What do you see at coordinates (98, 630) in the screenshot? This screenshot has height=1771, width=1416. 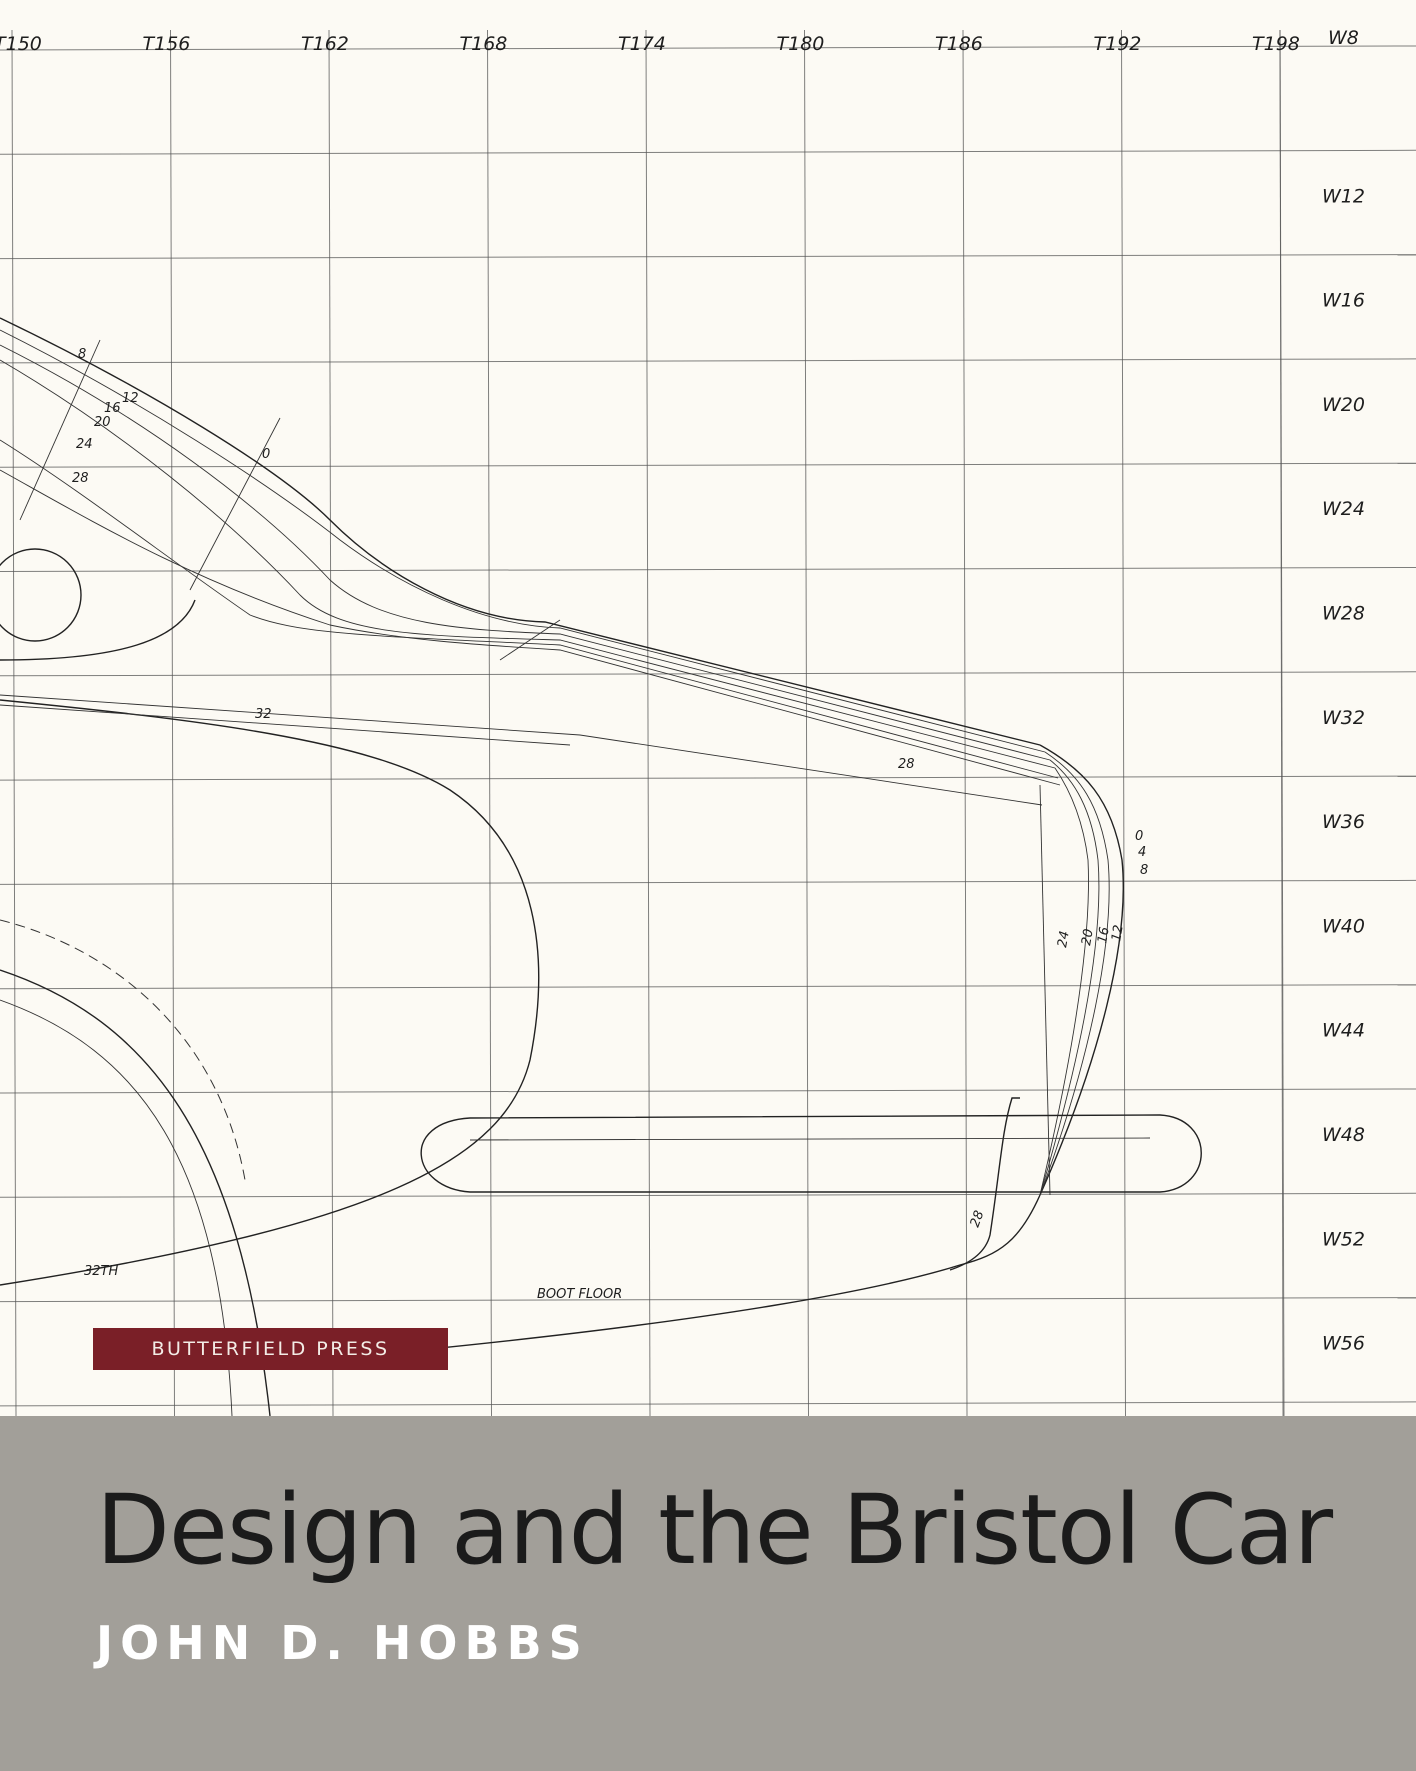 I see `lamp-housing` at bounding box center [98, 630].